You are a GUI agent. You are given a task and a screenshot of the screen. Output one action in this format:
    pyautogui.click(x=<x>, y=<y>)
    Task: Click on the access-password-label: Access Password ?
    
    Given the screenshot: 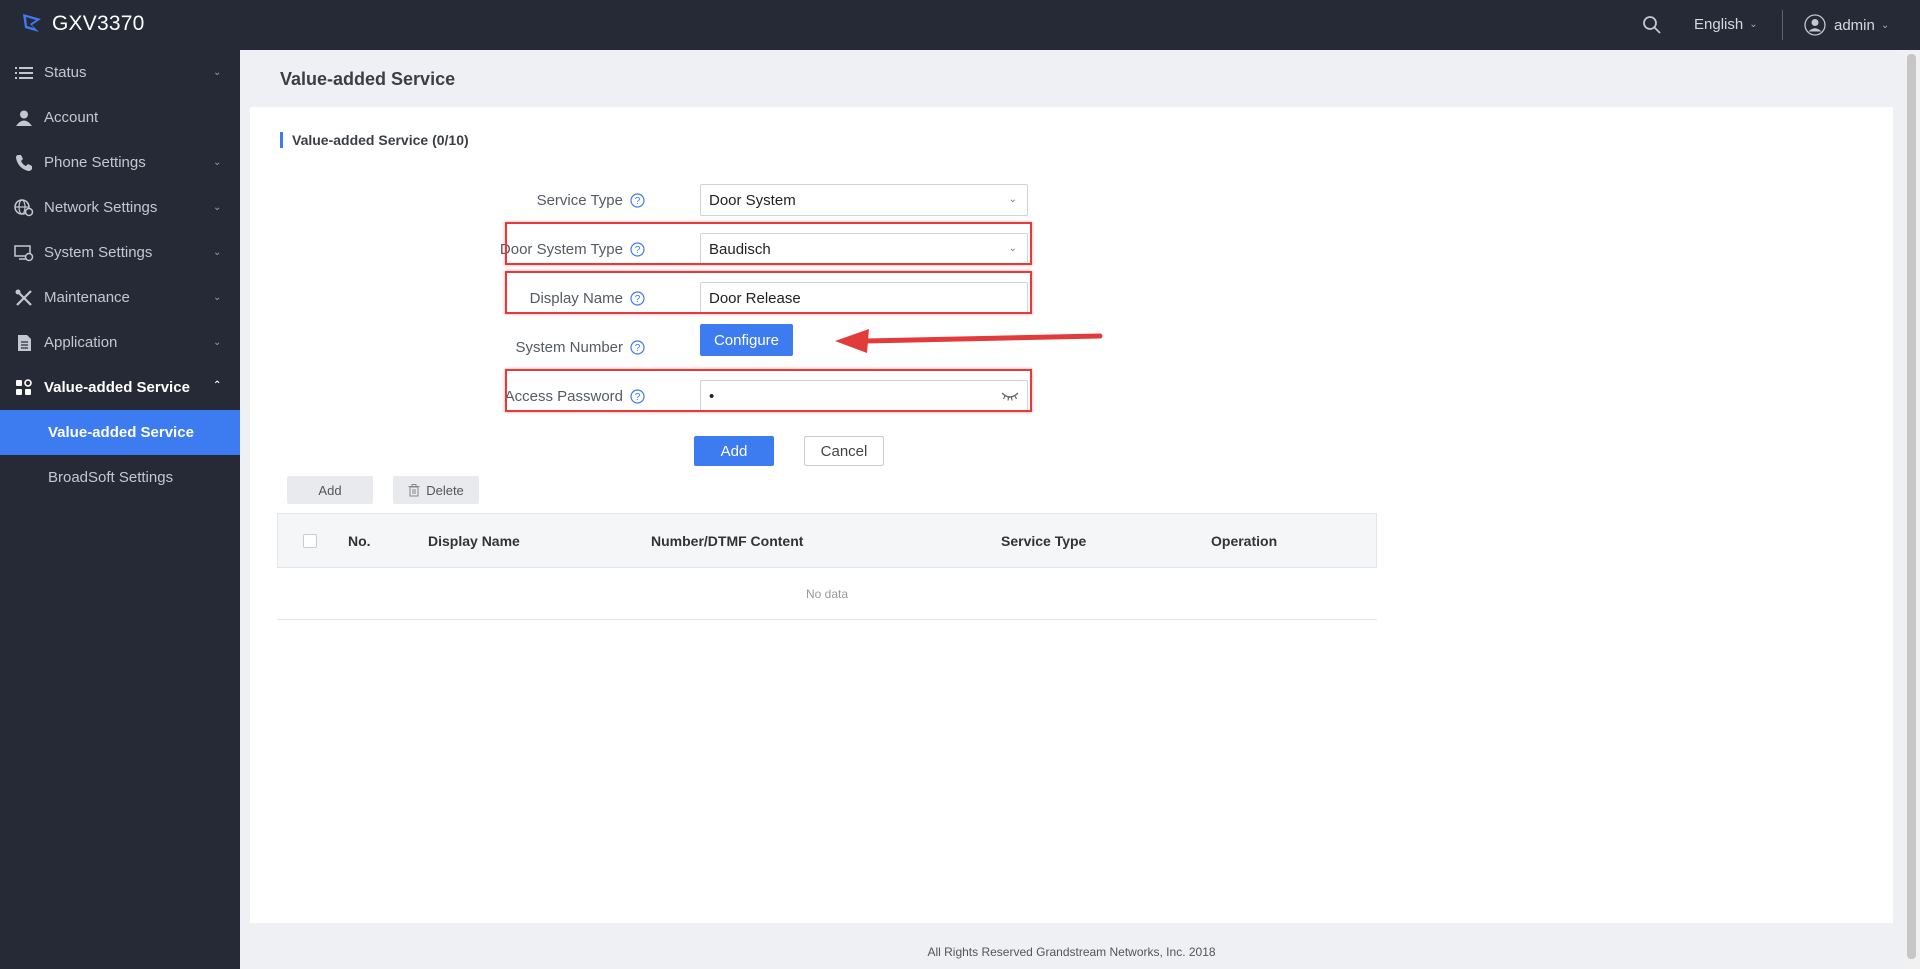 What is the action you would take?
    pyautogui.click(x=505, y=396)
    